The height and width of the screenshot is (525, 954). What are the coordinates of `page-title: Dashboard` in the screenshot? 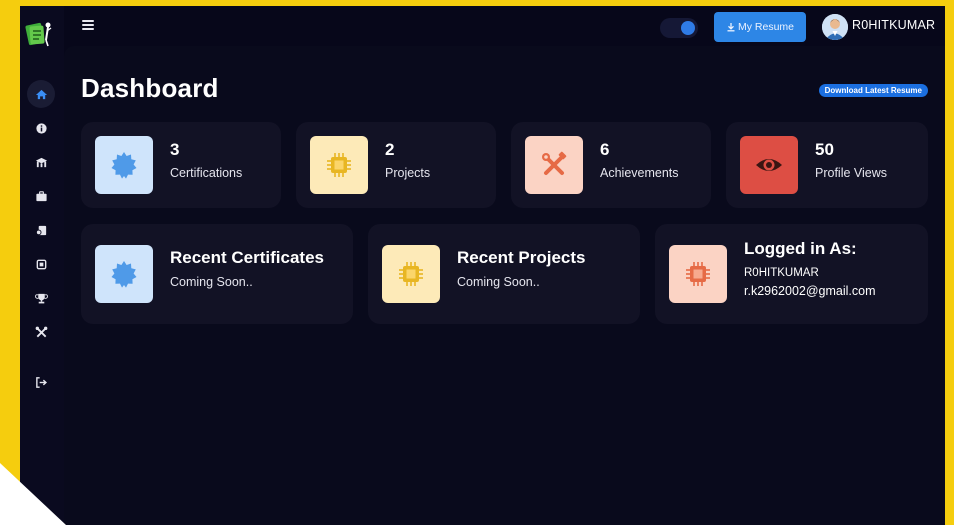 It's located at (150, 88).